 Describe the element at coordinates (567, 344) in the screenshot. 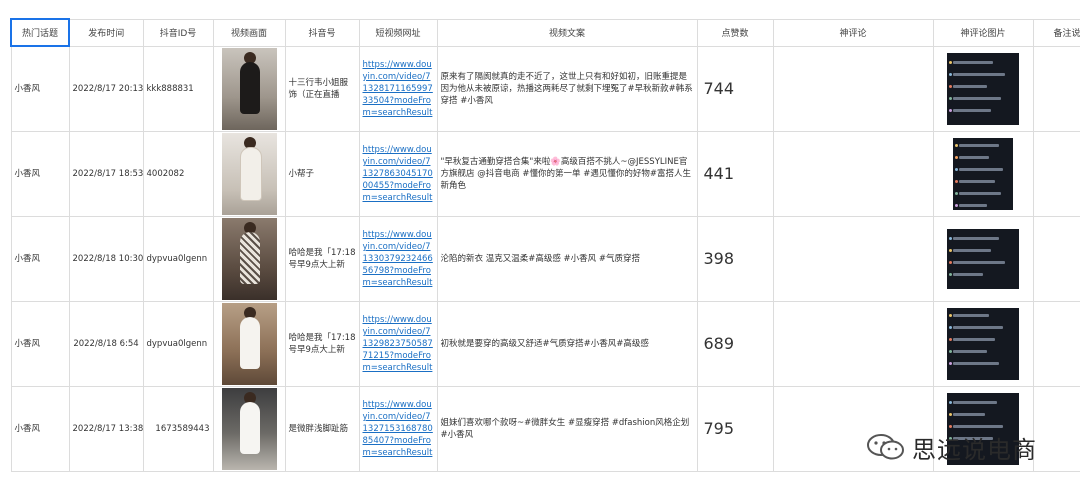

I see `caption-cell: 初秋就是要穿的高级又舒适#气质穿搭#小香风#高级感` at that location.